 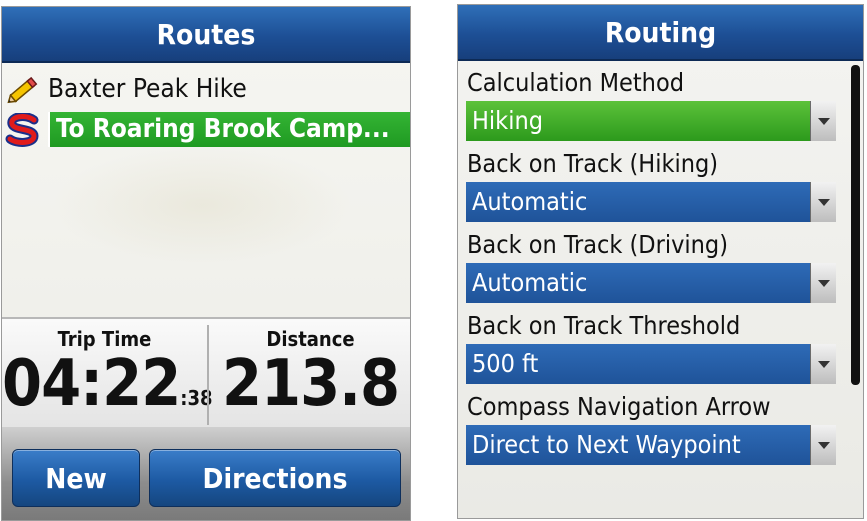 What do you see at coordinates (575, 82) in the screenshot?
I see `setting-label: Calculation Method` at bounding box center [575, 82].